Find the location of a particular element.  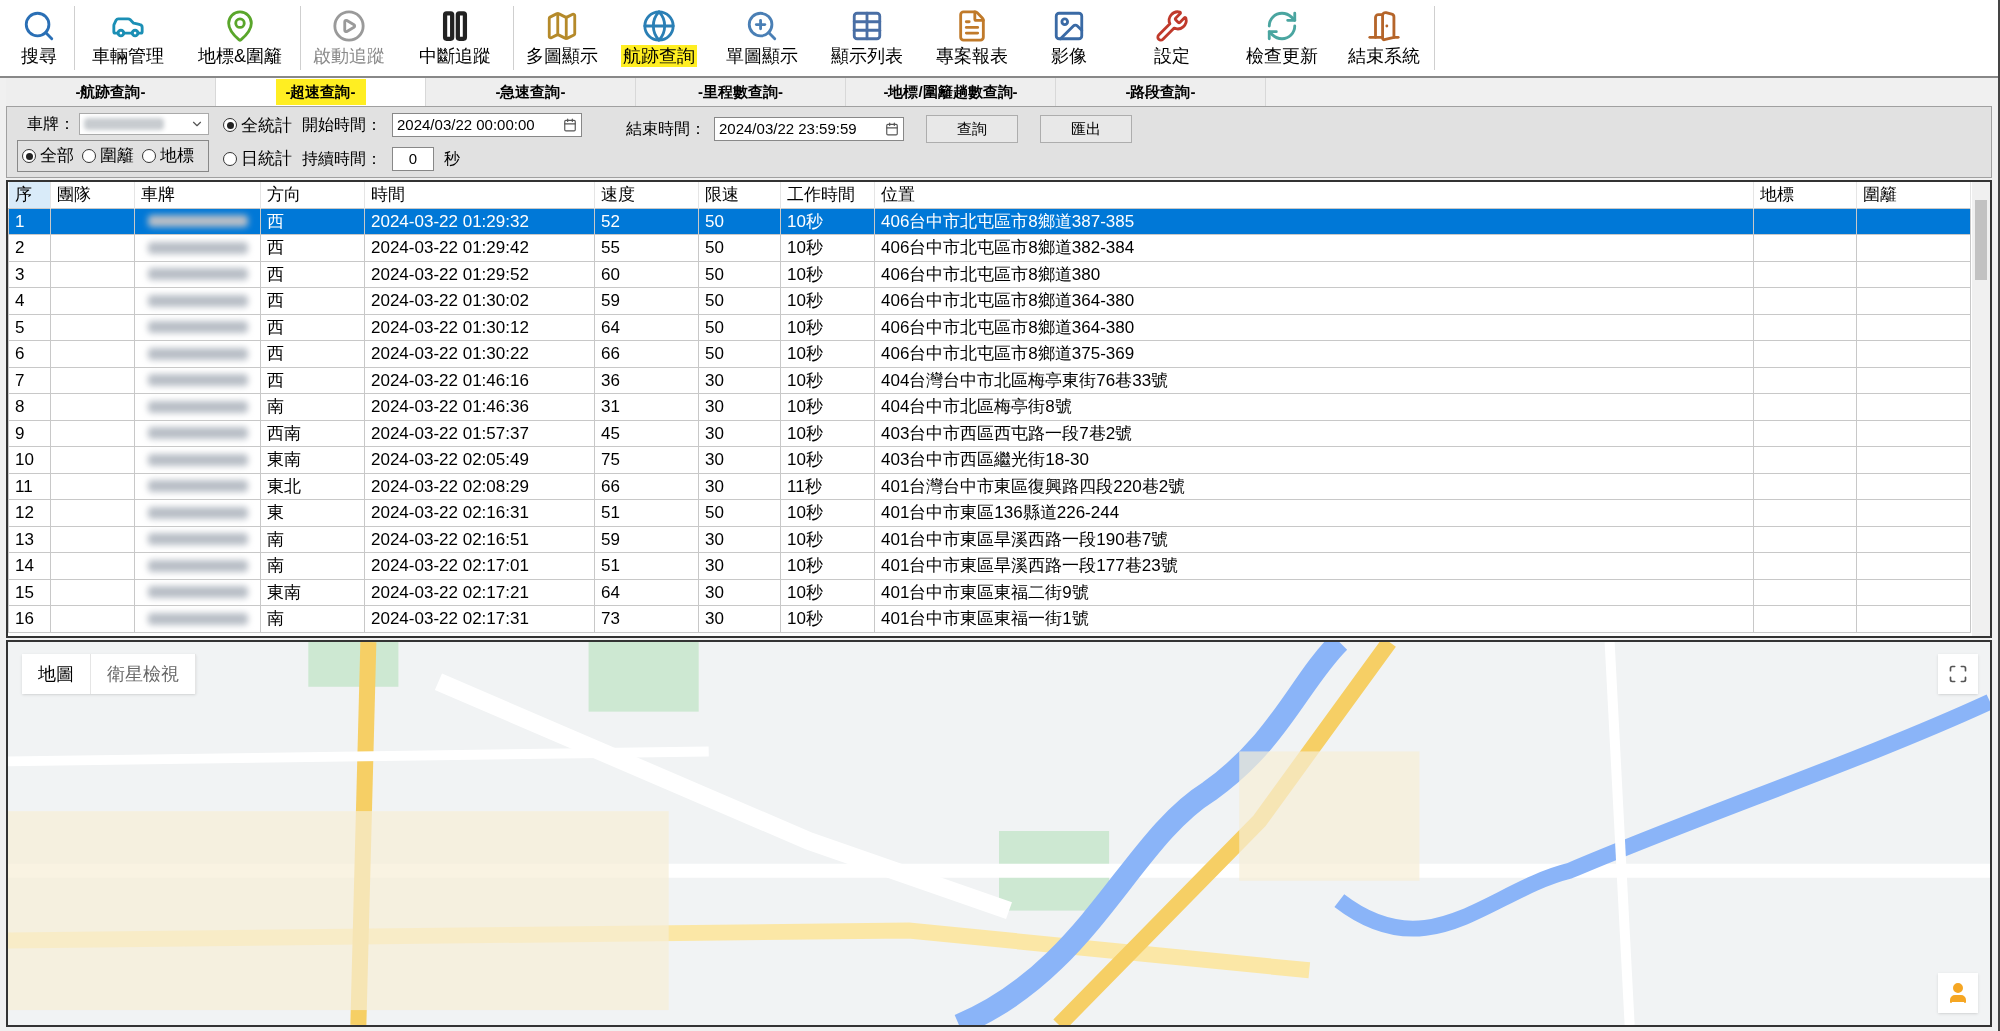

table-cell: 3 is located at coordinates (20, 274).